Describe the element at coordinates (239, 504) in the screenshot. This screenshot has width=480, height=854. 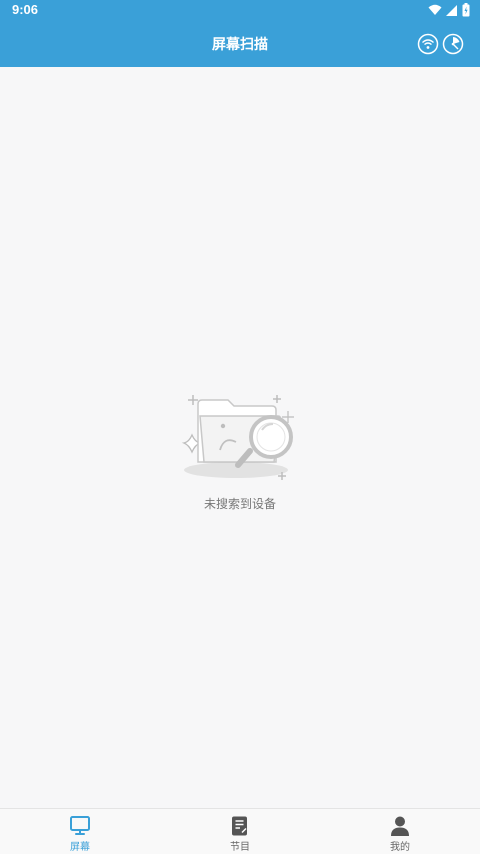
I see `empty-state-message: 未搜索到设备` at that location.